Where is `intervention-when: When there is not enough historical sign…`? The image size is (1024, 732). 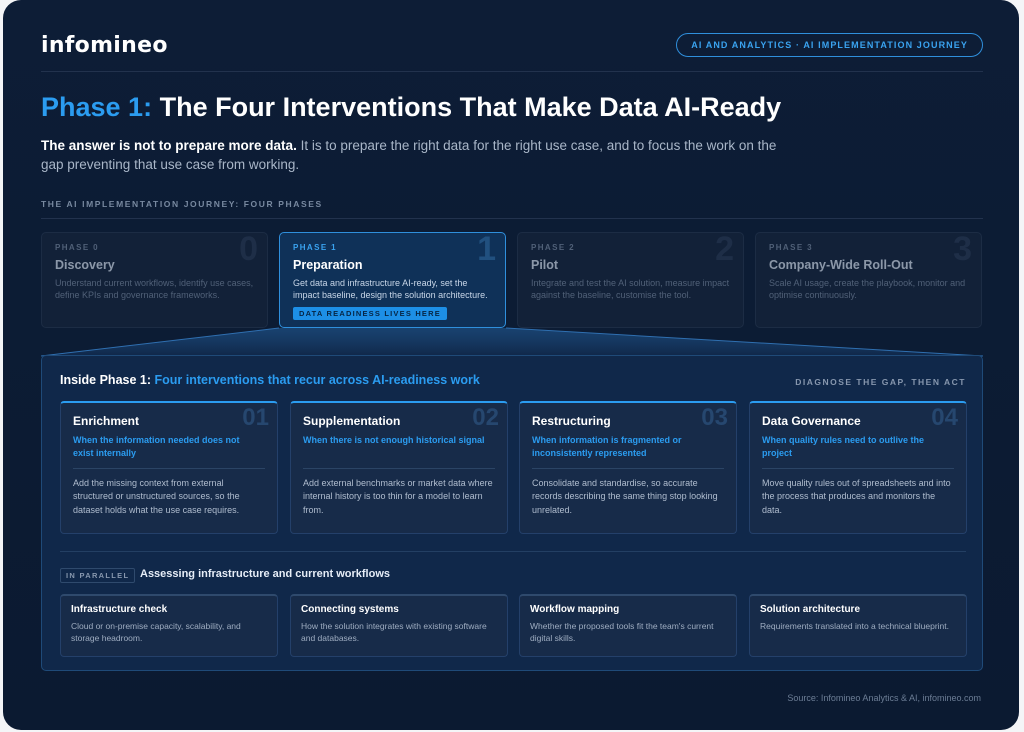 intervention-when: When there is not enough historical sign… is located at coordinates (394, 440).